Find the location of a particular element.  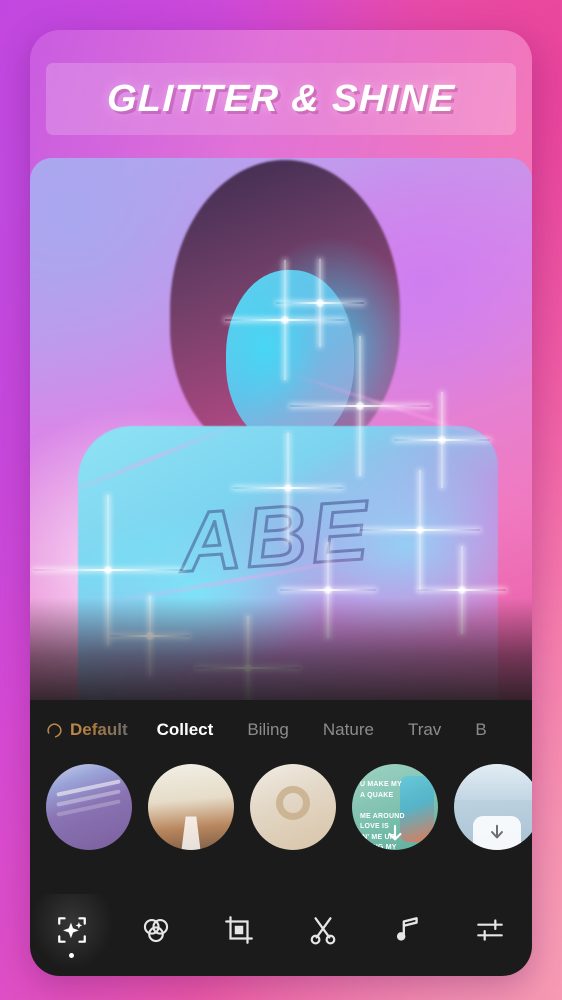

download-badge is located at coordinates (497, 833).